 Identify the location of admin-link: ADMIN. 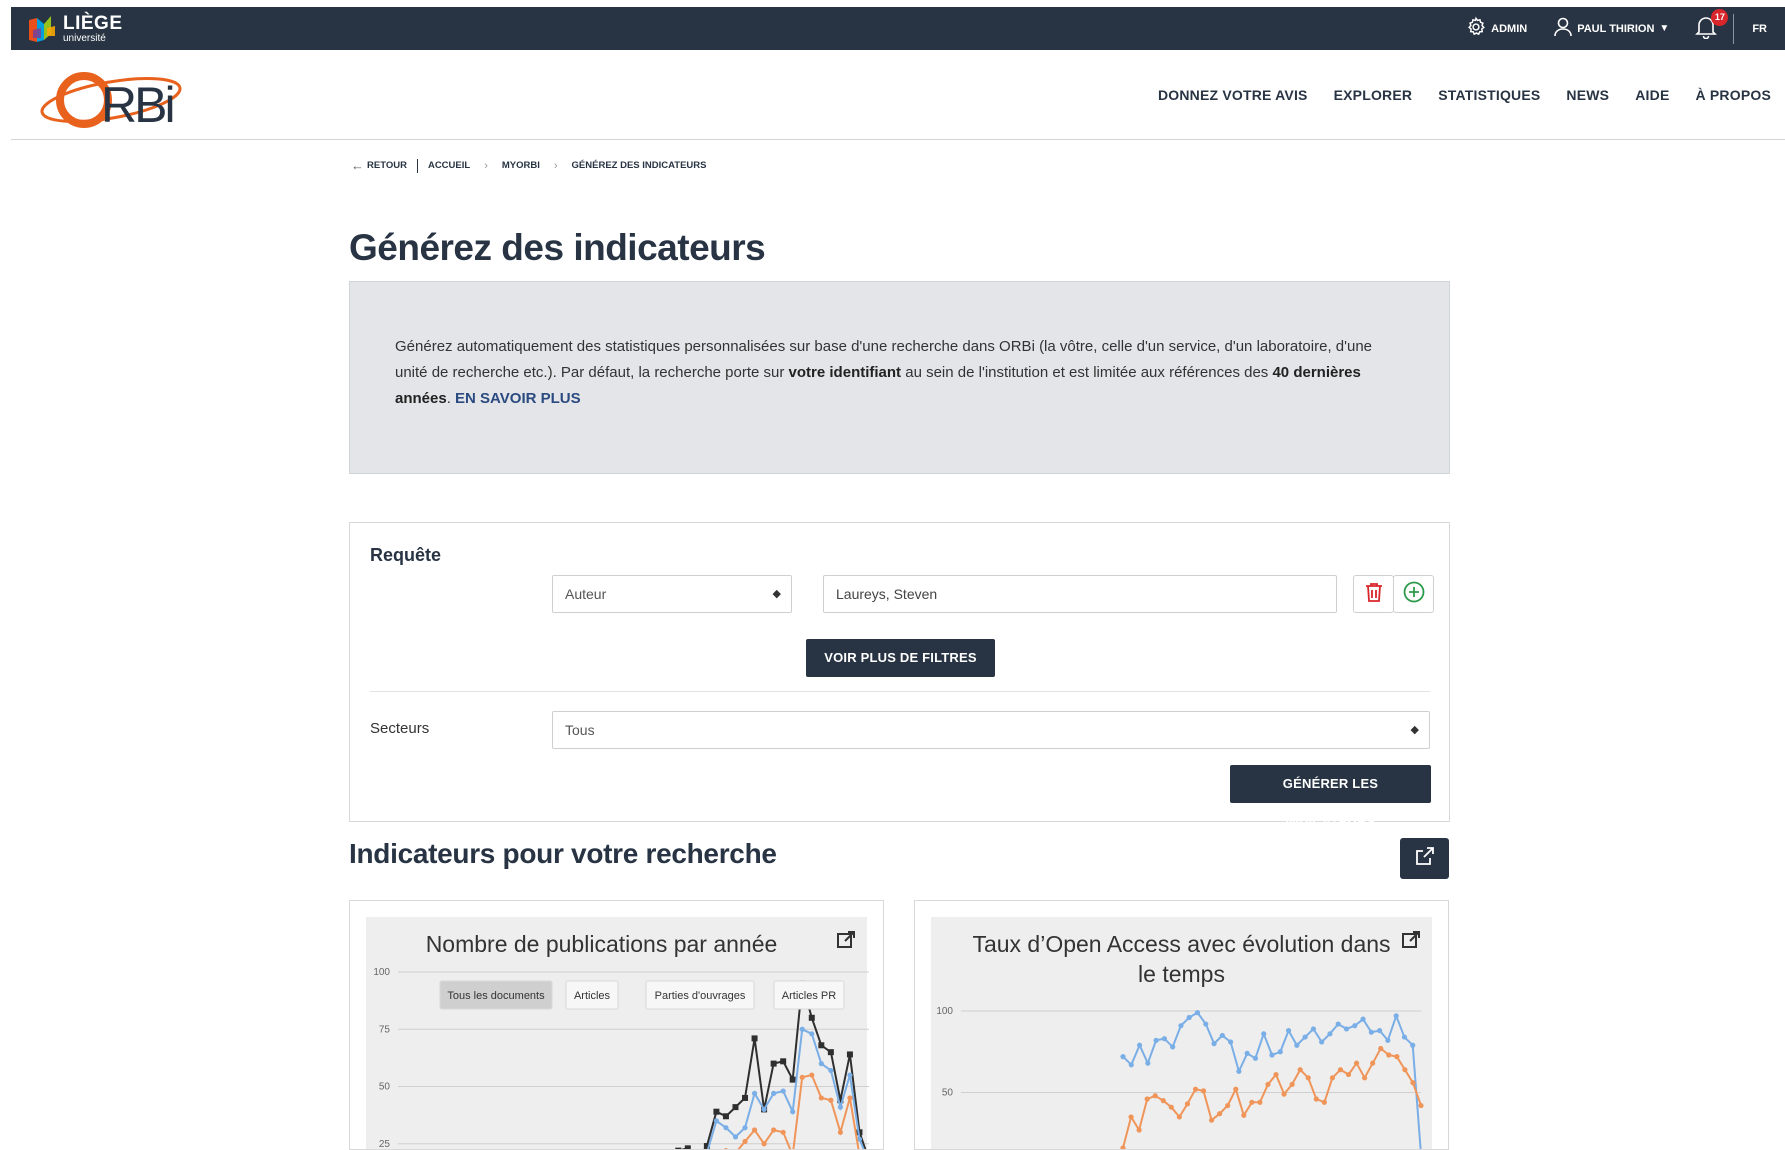
(1496, 28).